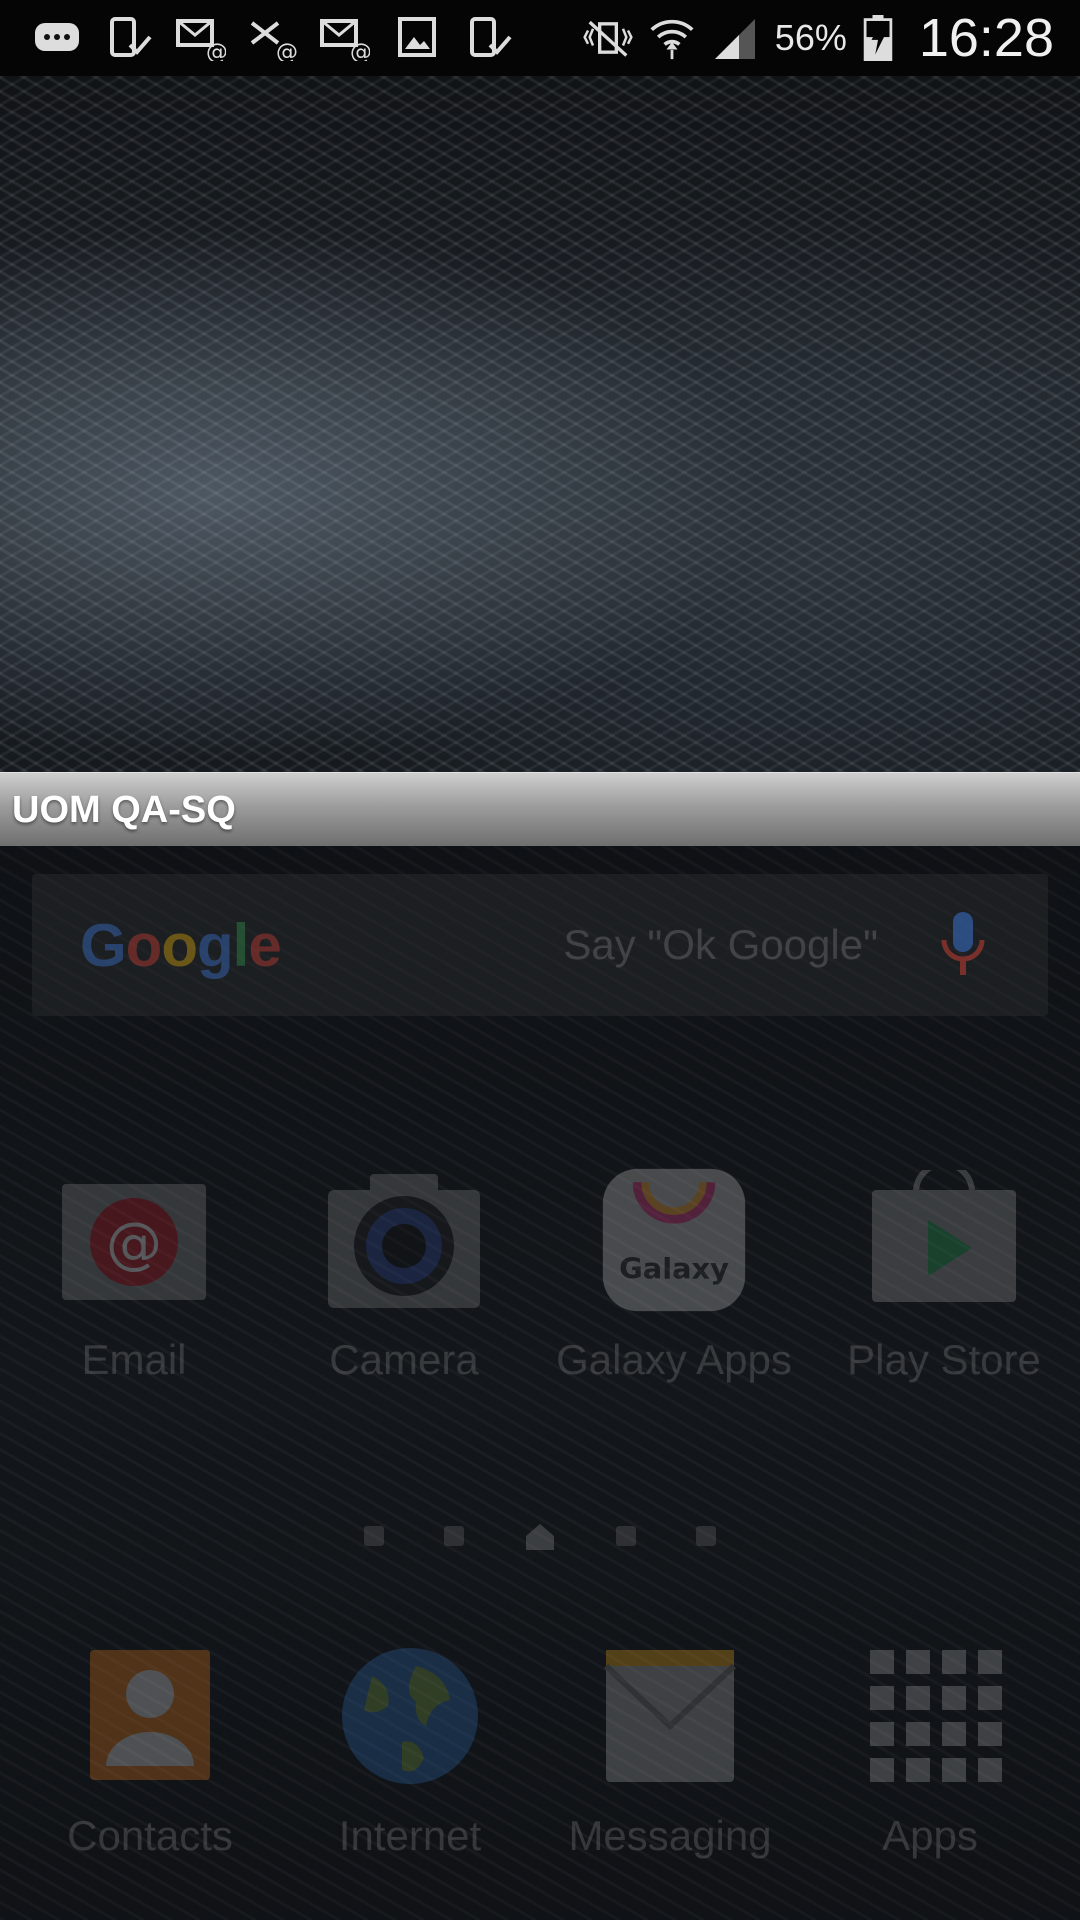 This screenshot has width=1080, height=1920. I want to click on notification-icons: @ @ @, so click(257, 38).